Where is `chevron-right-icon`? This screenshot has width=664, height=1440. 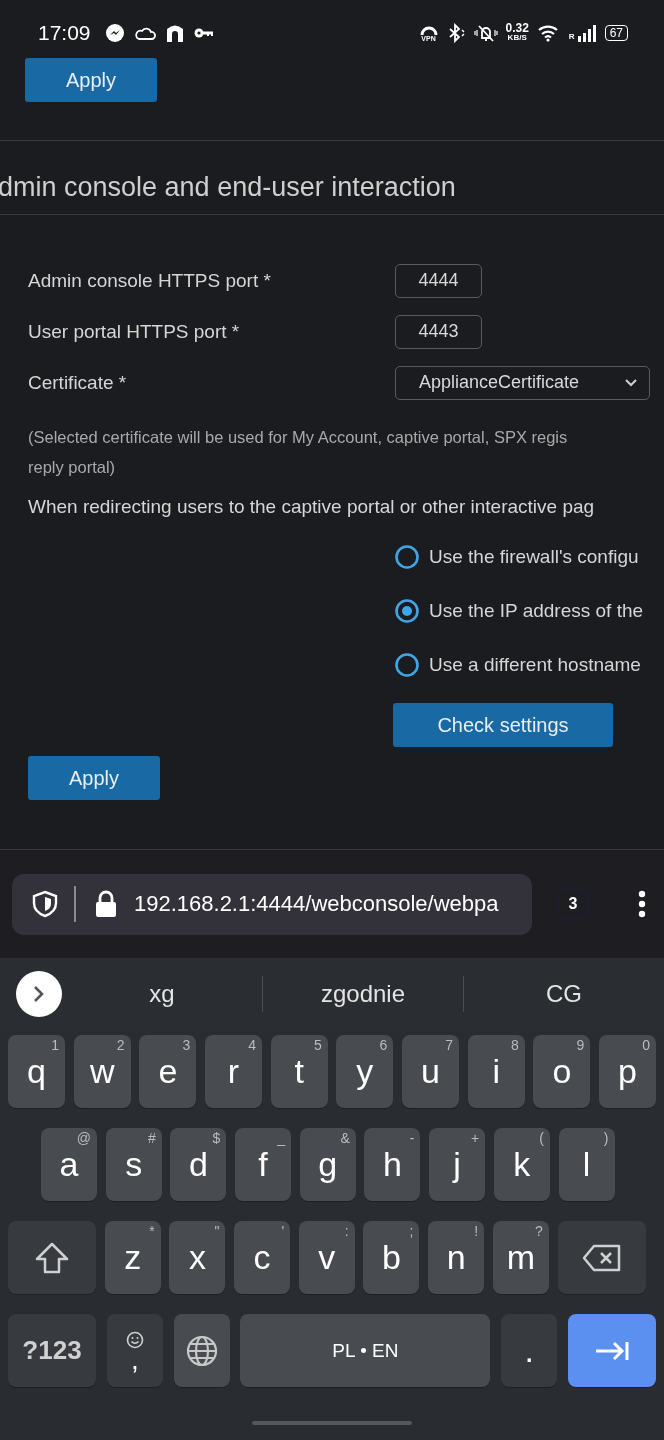
chevron-right-icon is located at coordinates (39, 994).